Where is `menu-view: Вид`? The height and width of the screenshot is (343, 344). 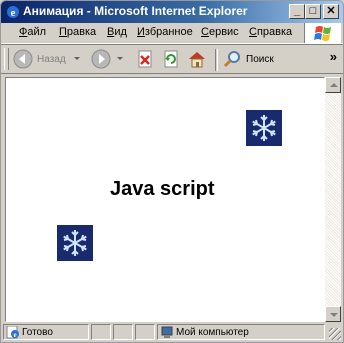
menu-view: Вид is located at coordinates (117, 32).